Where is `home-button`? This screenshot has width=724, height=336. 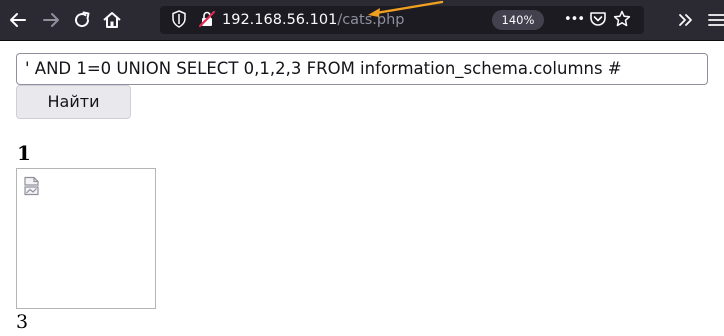 home-button is located at coordinates (112, 20).